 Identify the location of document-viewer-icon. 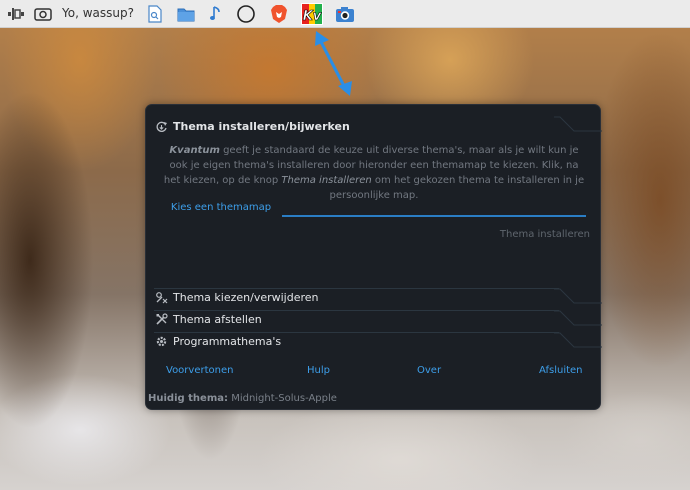
(155, 14).